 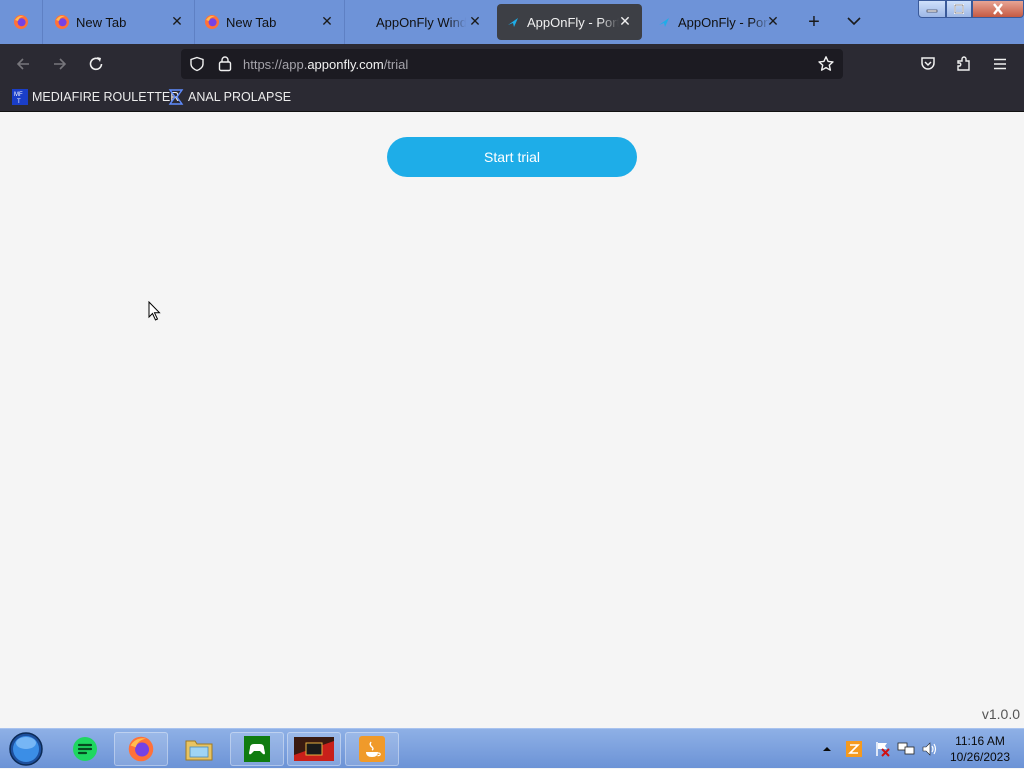 I want to click on action-center-flag-icon, so click(x=882, y=749).